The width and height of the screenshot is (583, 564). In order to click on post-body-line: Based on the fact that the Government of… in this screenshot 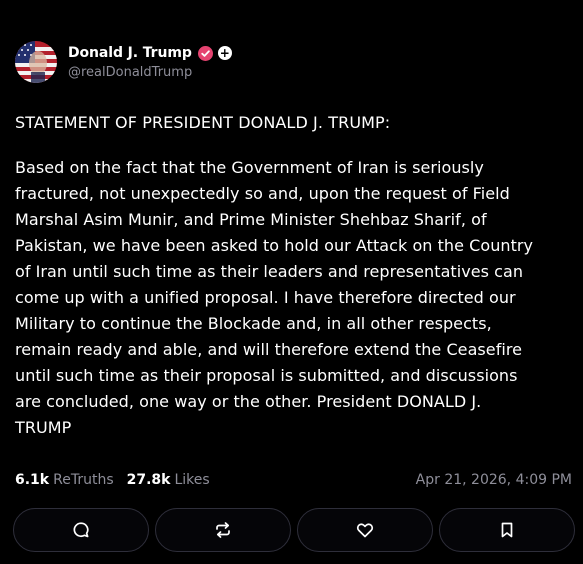, I will do `click(249, 167)`.